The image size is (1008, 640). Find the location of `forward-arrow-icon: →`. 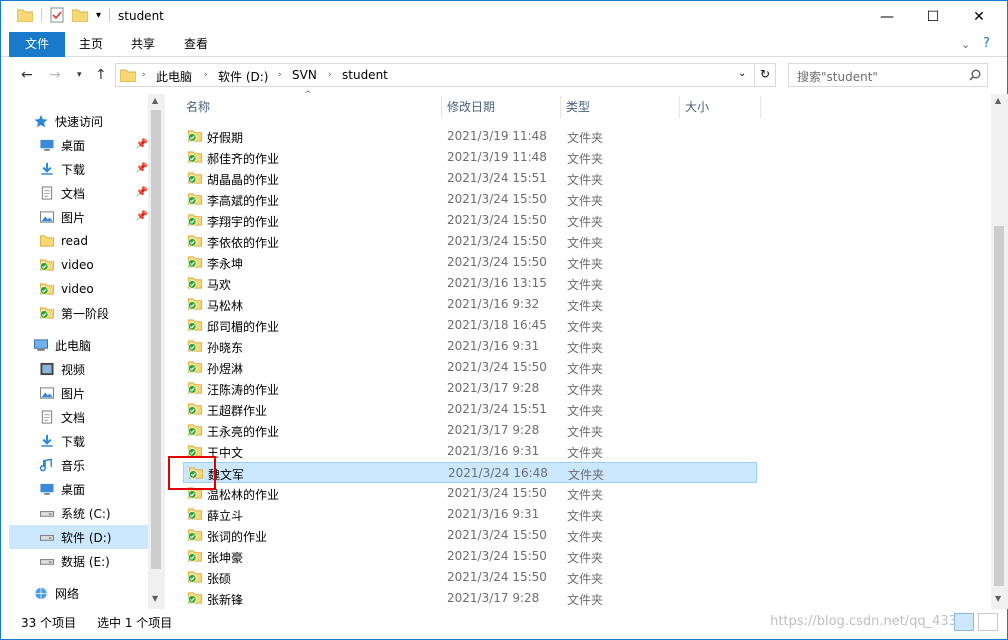

forward-arrow-icon: → is located at coordinates (55, 75).